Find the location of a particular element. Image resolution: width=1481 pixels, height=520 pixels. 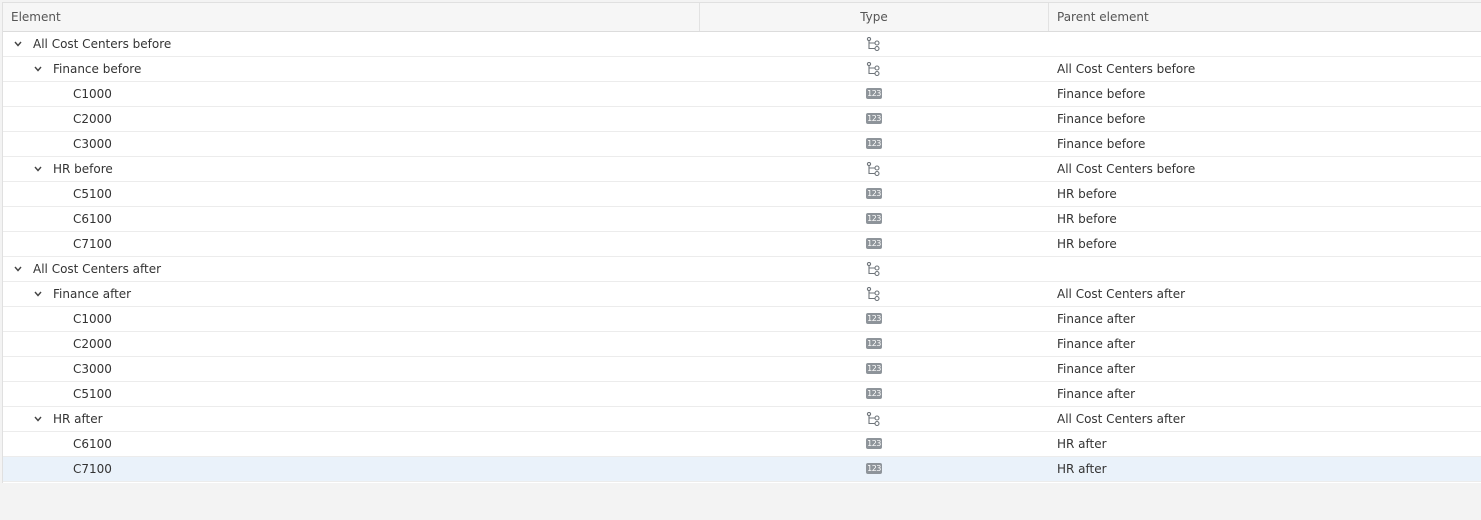

parent-element-cell: All Cost Centers after is located at coordinates (1121, 294).